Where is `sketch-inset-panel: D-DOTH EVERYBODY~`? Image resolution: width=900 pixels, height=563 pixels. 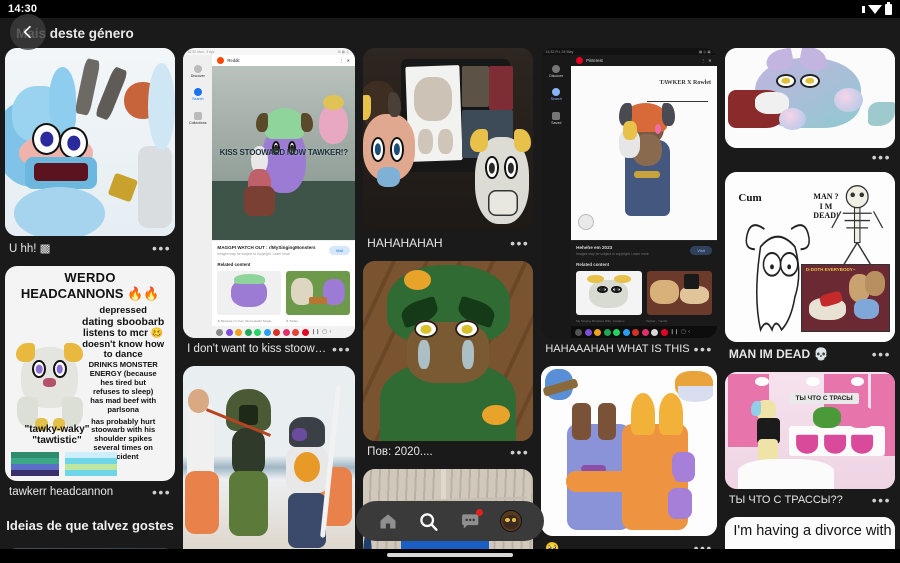
sketch-inset-panel: D-DOTH EVERYBODY~ is located at coordinates (845, 297).